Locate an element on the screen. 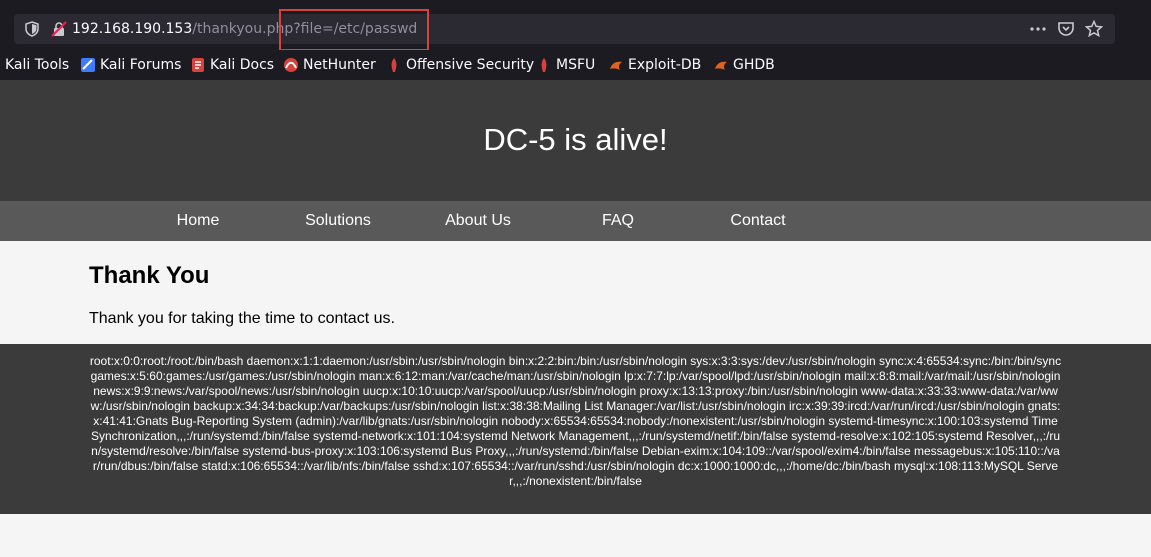  offsec-icon is located at coordinates (394, 65).